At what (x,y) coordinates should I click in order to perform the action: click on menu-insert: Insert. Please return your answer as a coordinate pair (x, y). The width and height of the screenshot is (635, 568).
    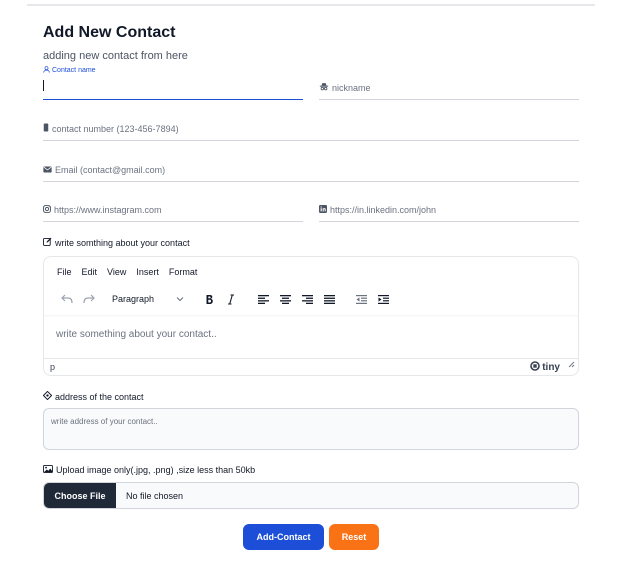
    Looking at the image, I should click on (147, 272).